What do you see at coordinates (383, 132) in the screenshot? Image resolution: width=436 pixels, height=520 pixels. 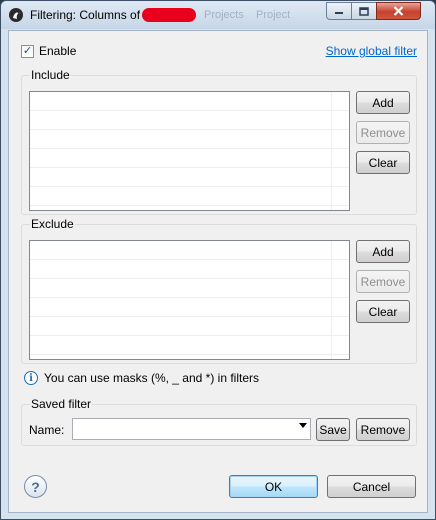 I see `include-remove-button: Remove` at bounding box center [383, 132].